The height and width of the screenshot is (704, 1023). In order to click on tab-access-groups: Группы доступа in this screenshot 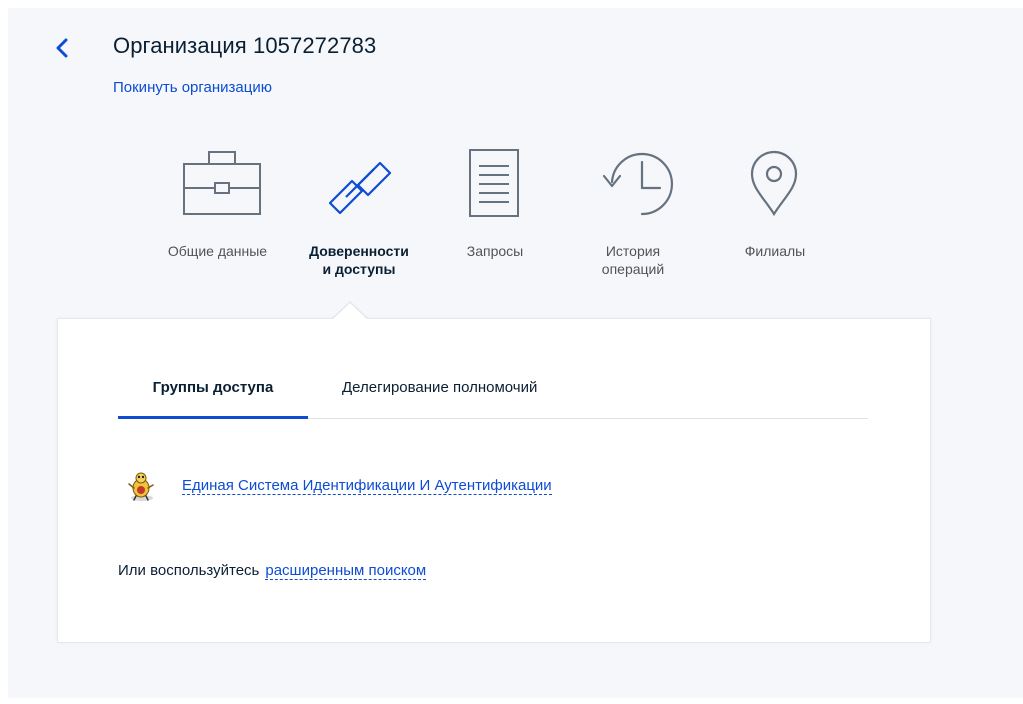, I will do `click(213, 395)`.